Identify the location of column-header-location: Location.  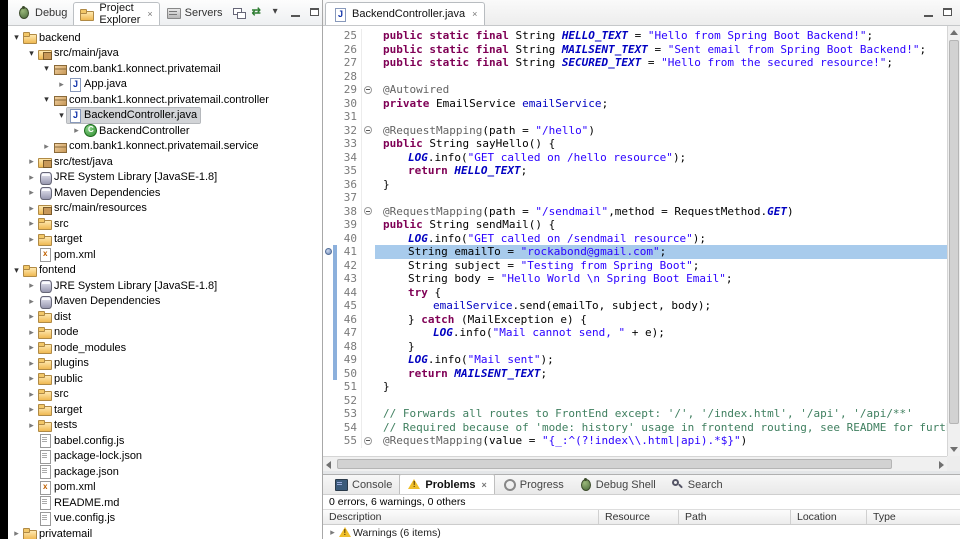
(829, 517).